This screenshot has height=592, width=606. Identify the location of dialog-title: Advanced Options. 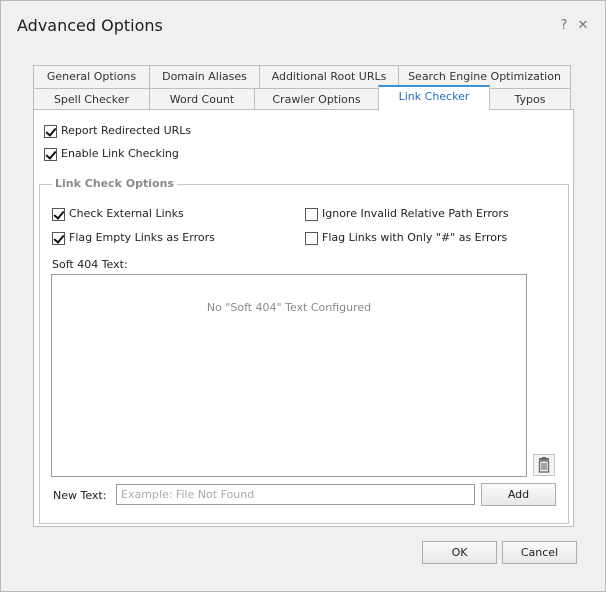
(90, 25).